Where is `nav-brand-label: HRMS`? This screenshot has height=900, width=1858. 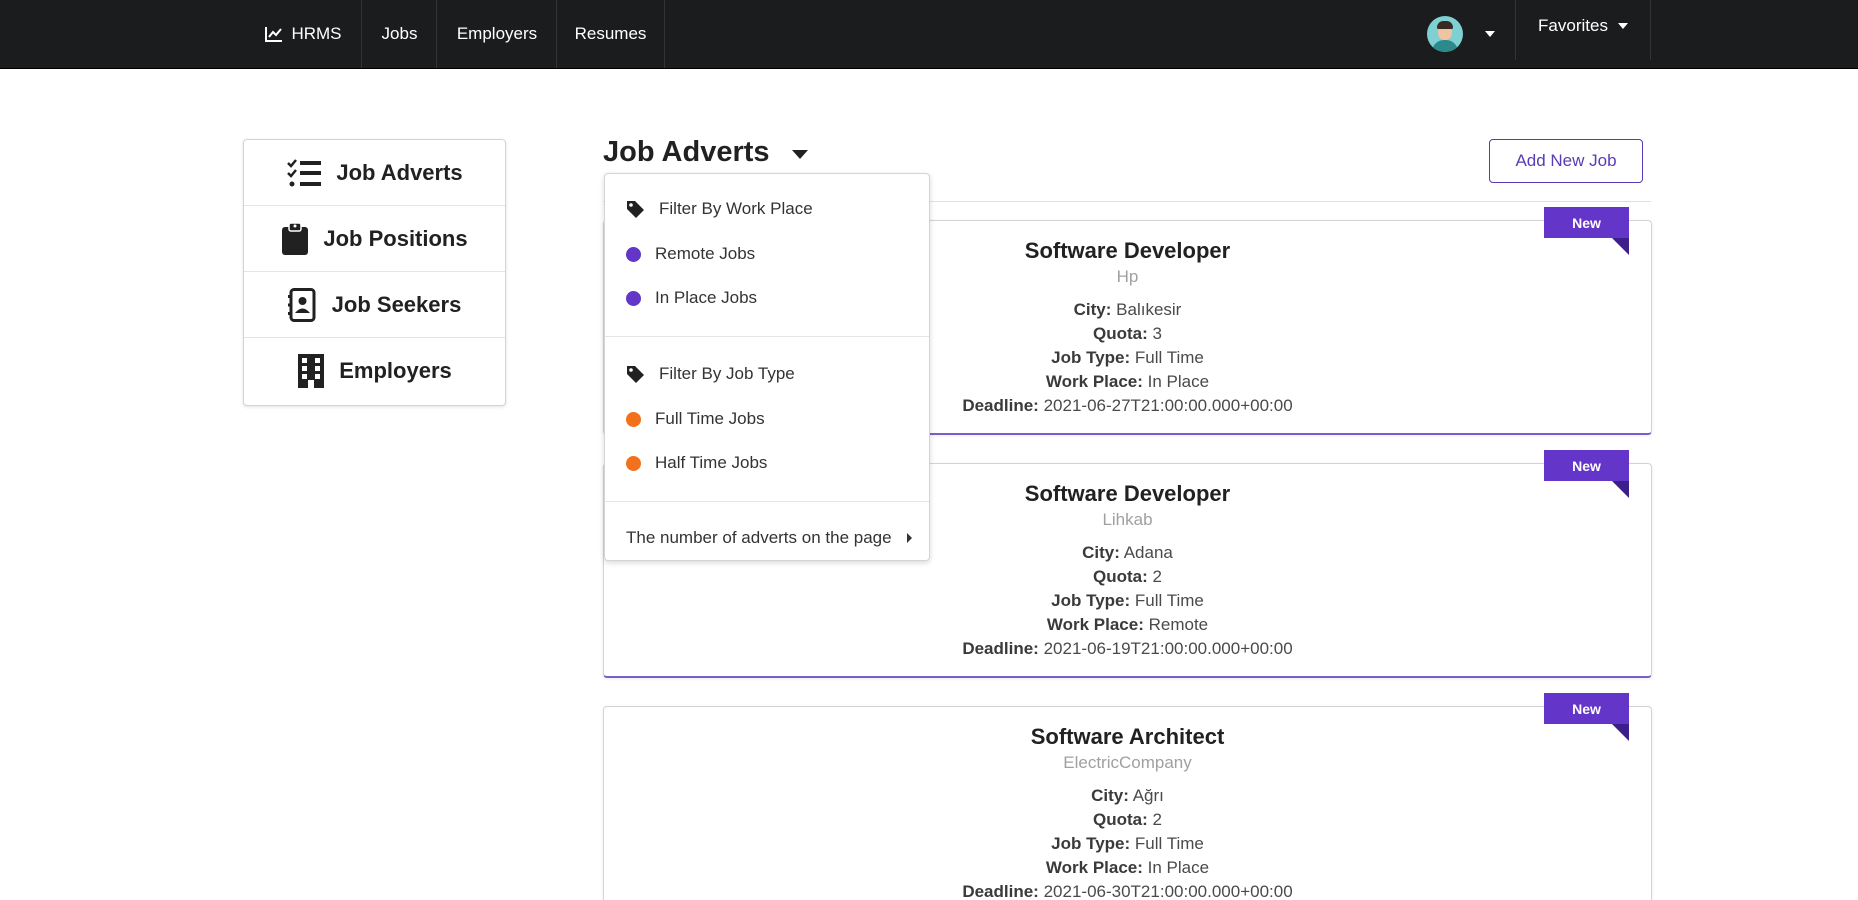 nav-brand-label: HRMS is located at coordinates (316, 33).